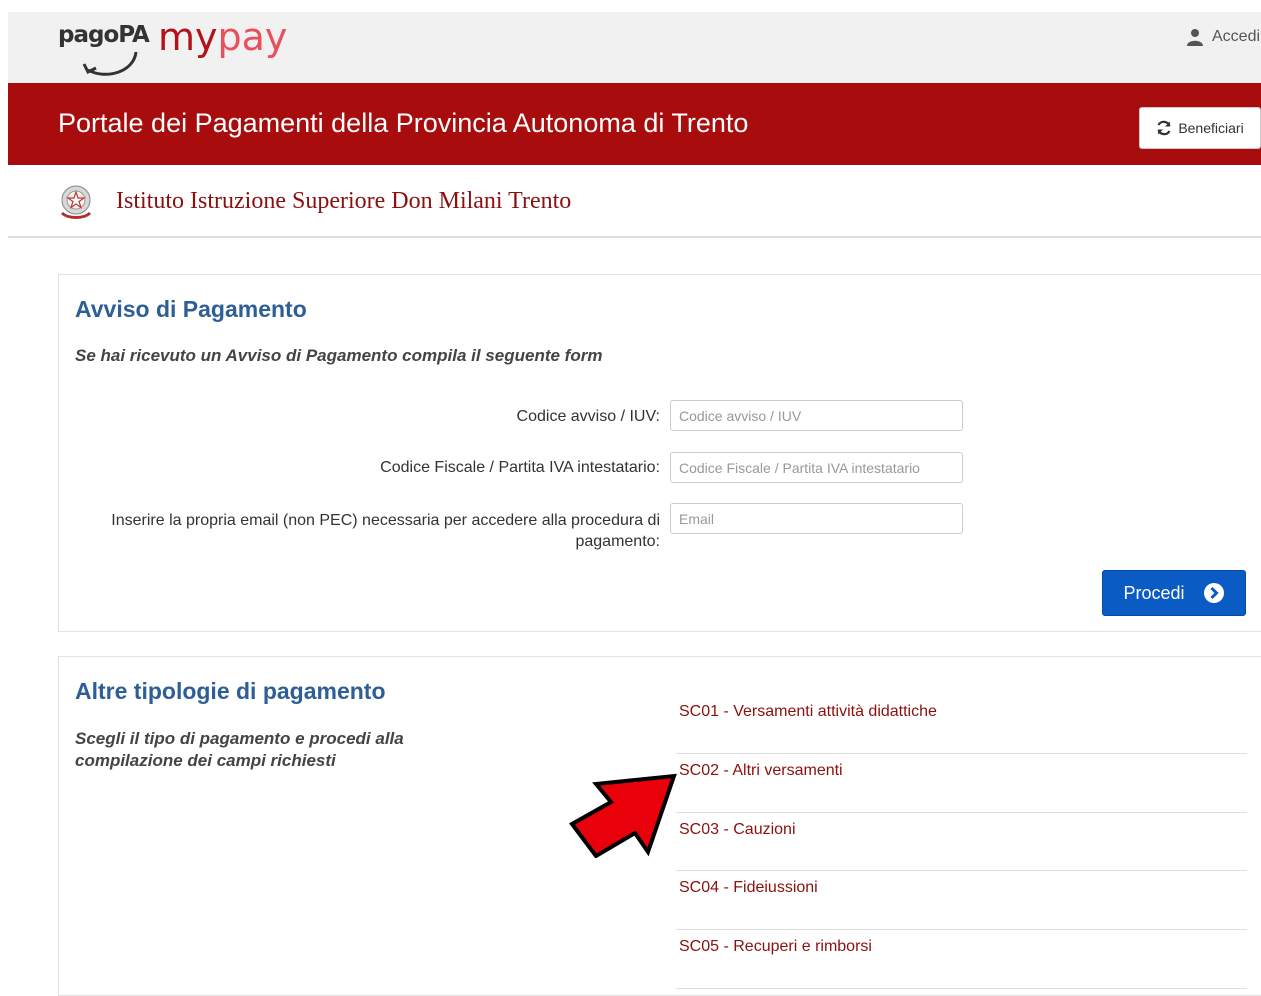  I want to click on list-item: SC04 - Fideiussioni, so click(961, 901).